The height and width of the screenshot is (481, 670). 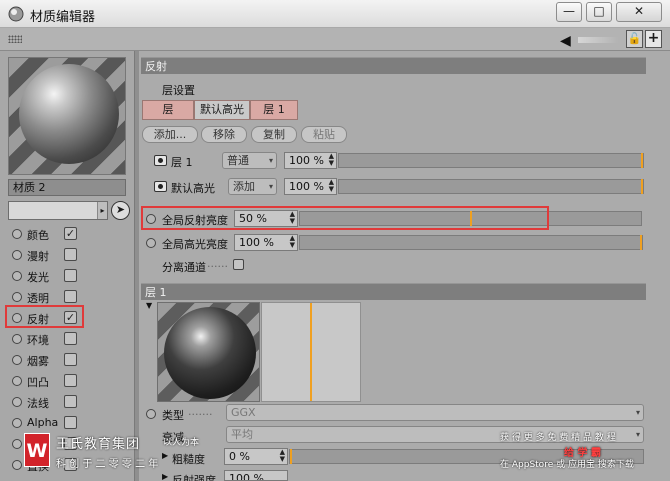 I want to click on pointer-icon: ➤, so click(x=120, y=210).